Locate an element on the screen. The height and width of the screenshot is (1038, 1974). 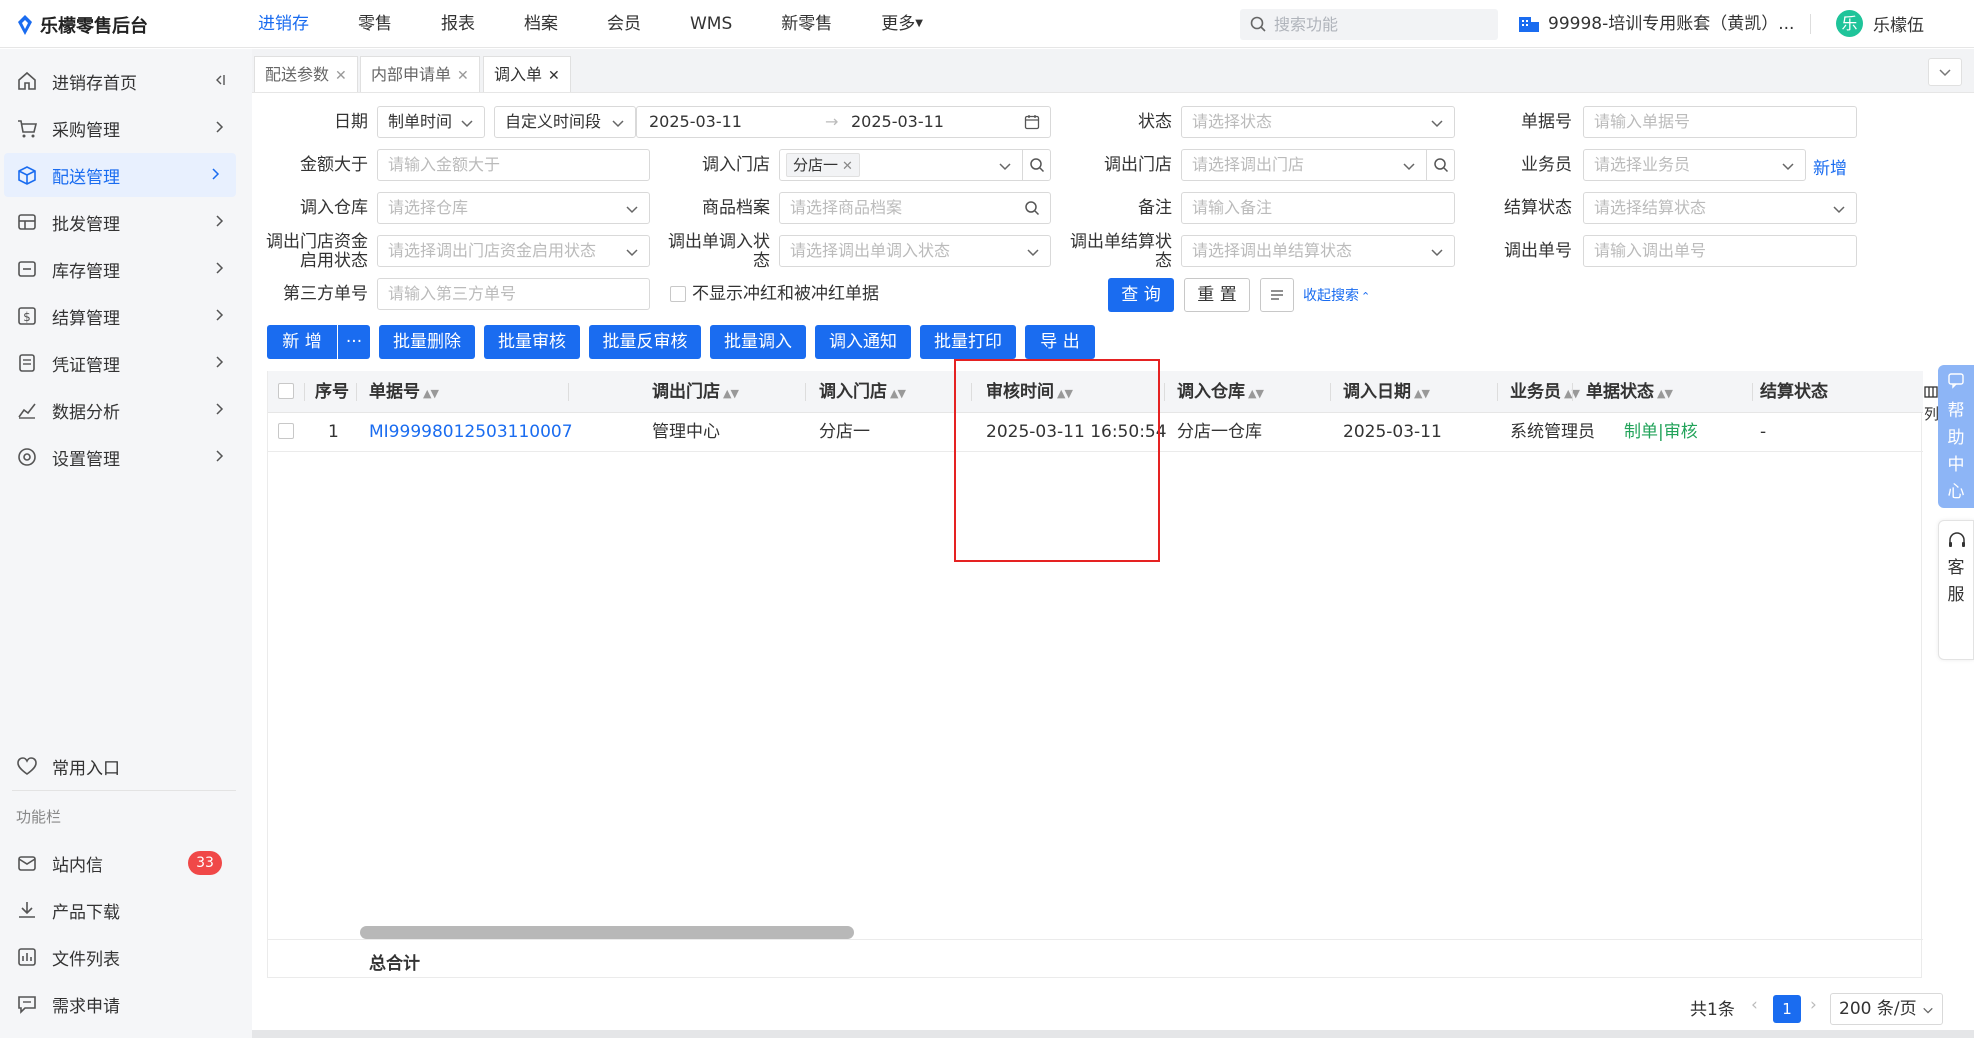
next-page-icon: › is located at coordinates (1813, 1005).